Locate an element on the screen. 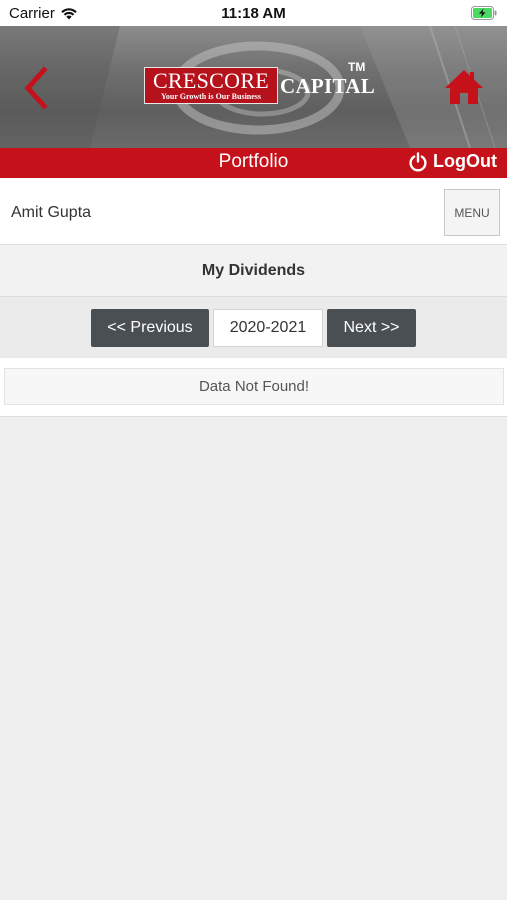 The height and width of the screenshot is (900, 507). company-logo: CRESCORE Your Growth is Our Business is located at coordinates (211, 85).